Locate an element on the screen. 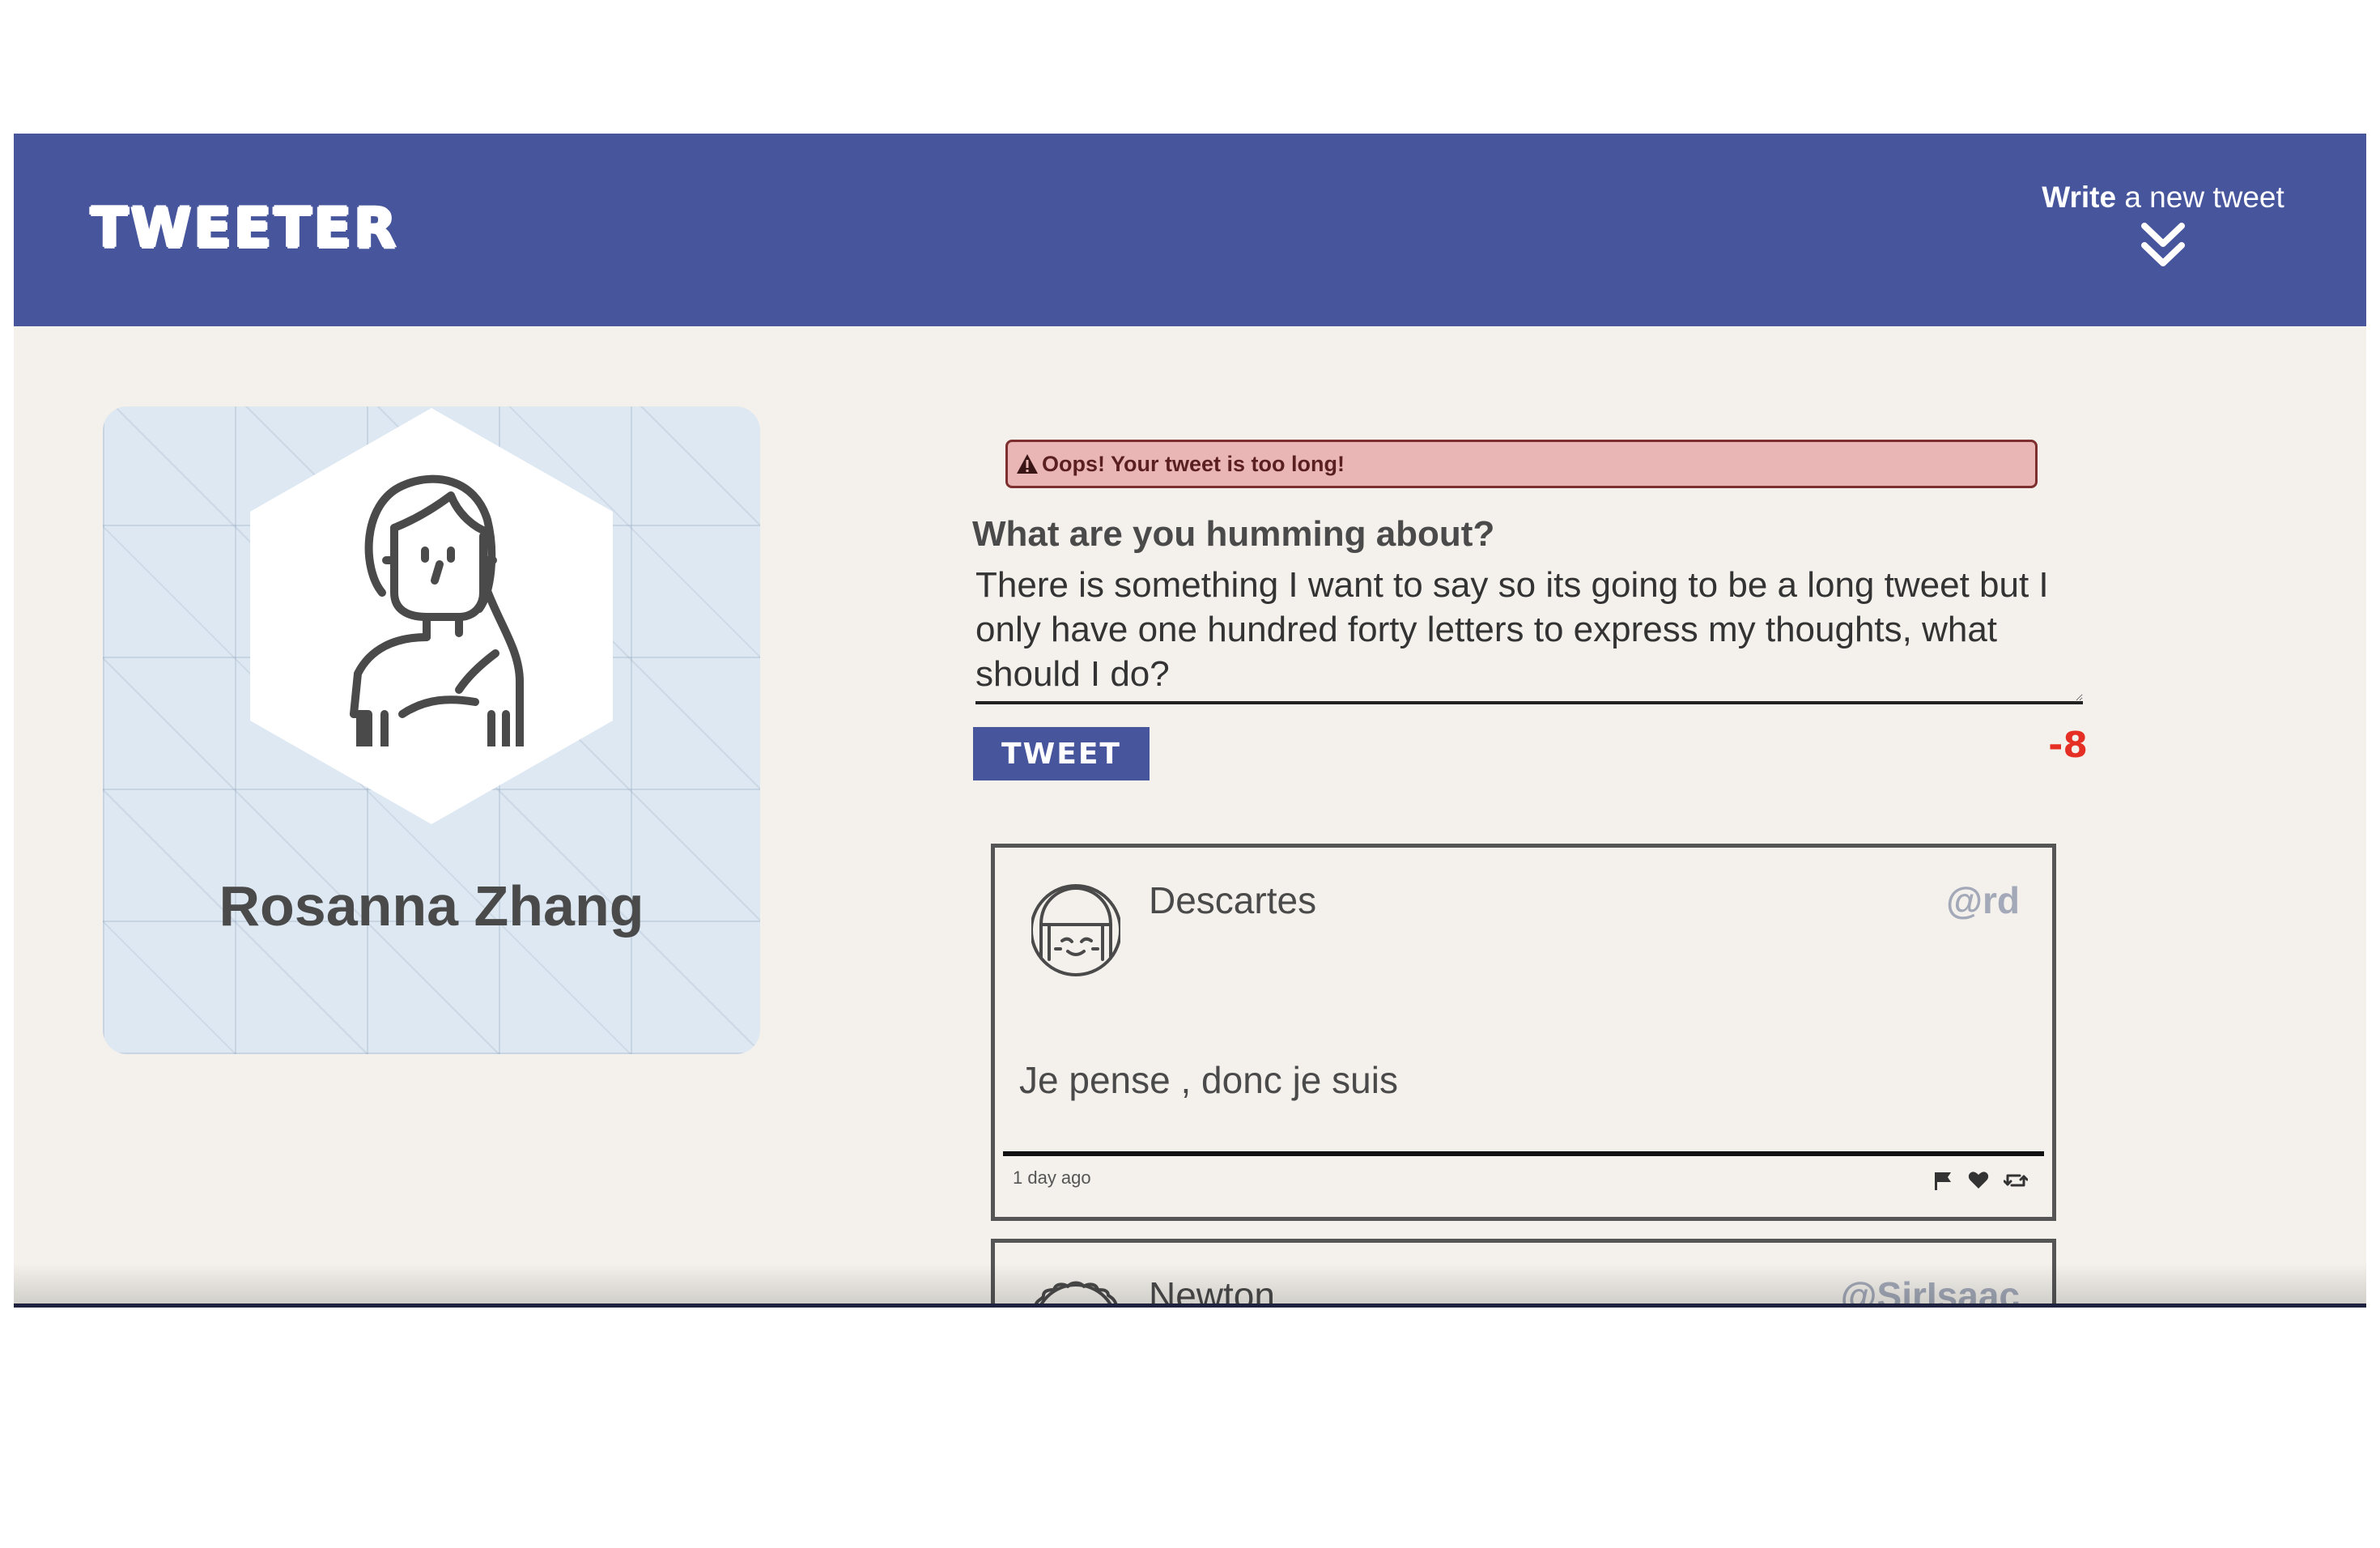 This screenshot has width=2380, height=1548. profile-name: Rosanna Zhang is located at coordinates (431, 906).